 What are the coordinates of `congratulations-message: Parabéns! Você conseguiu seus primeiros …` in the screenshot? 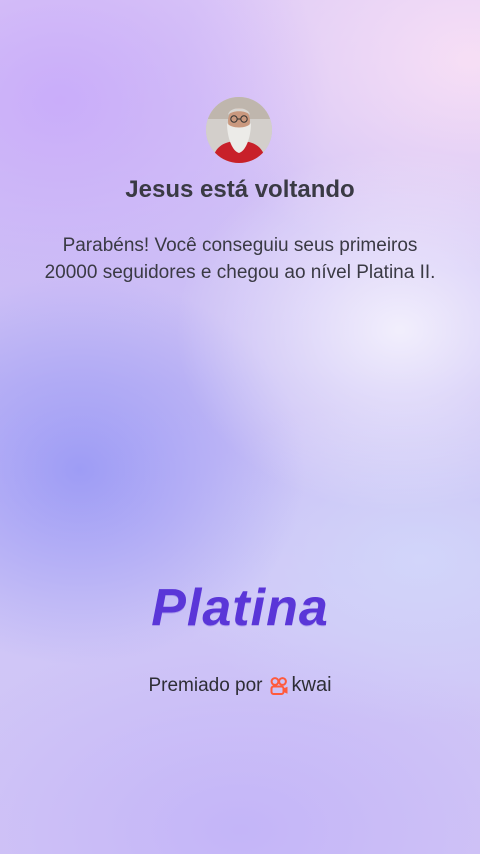 It's located at (240, 259).